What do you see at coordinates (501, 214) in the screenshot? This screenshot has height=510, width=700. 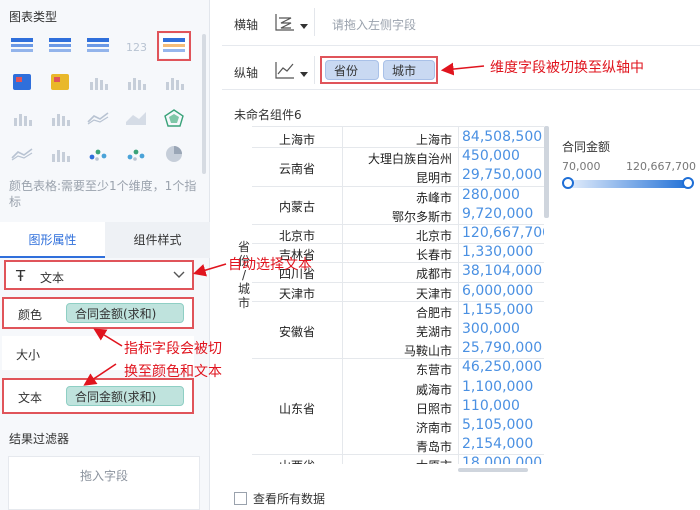 I see `table-value-cell: 9,720,000` at bounding box center [501, 214].